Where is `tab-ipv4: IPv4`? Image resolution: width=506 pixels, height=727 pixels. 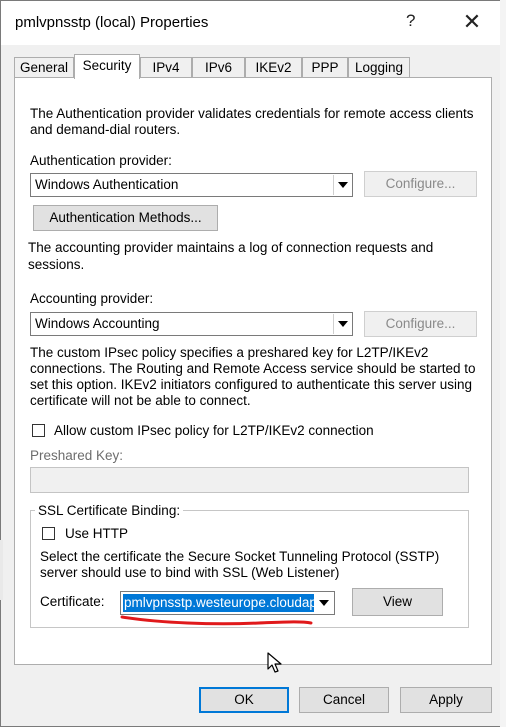
tab-ipv4: IPv4 is located at coordinates (166, 67).